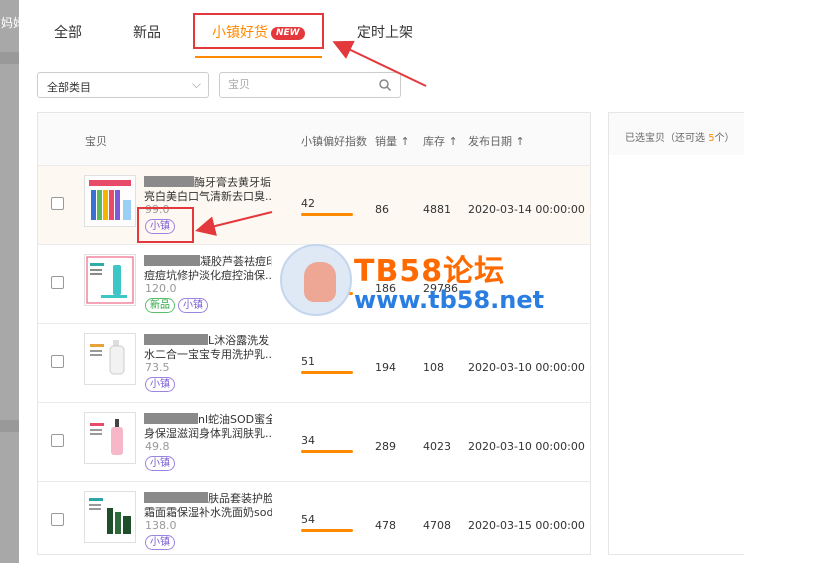 This screenshot has height=563, width=813. Describe the element at coordinates (69, 87) in the screenshot. I see `category-select-value: 全部类目` at that location.